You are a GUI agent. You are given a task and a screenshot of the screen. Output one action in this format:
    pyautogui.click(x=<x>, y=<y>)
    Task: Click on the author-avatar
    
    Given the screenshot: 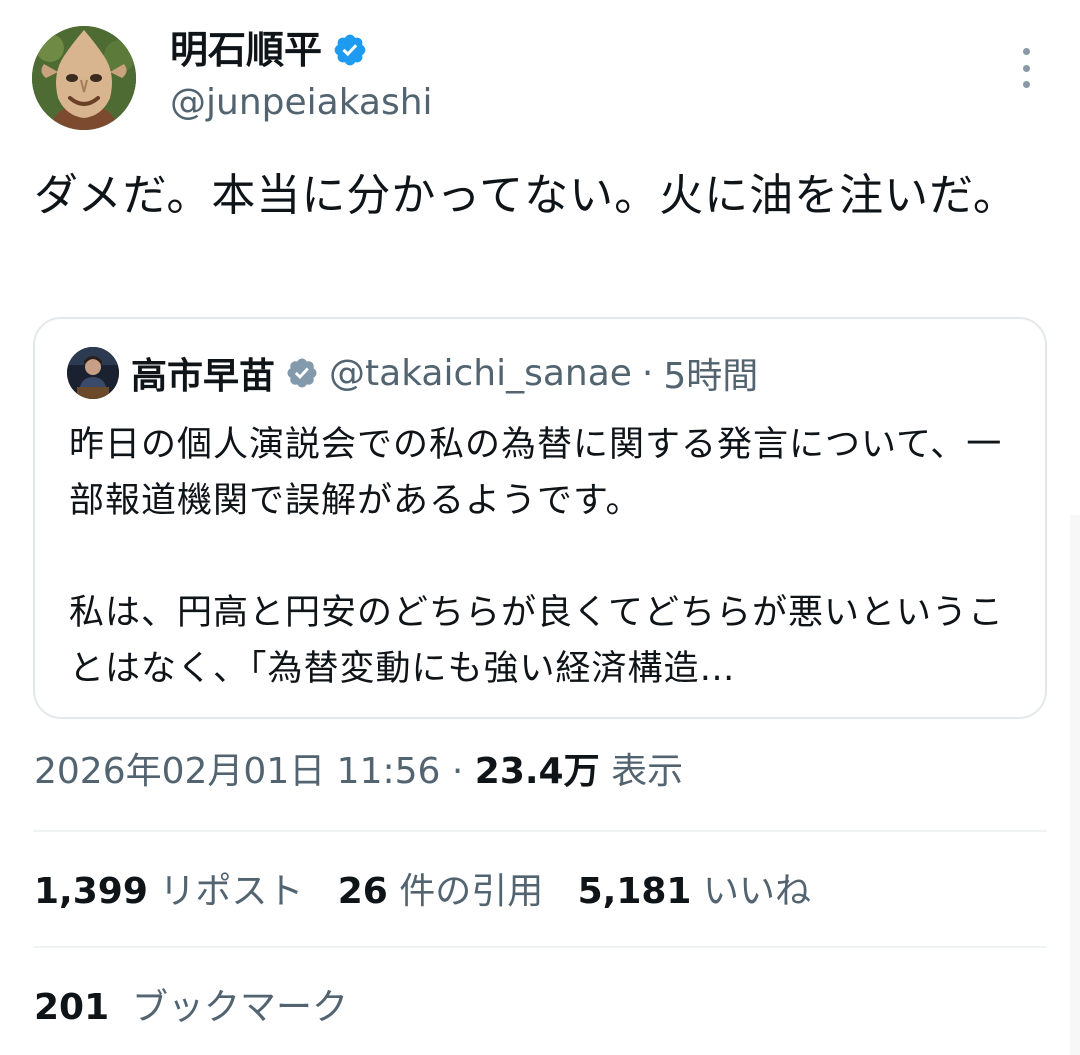 What is the action you would take?
    pyautogui.click(x=84, y=78)
    